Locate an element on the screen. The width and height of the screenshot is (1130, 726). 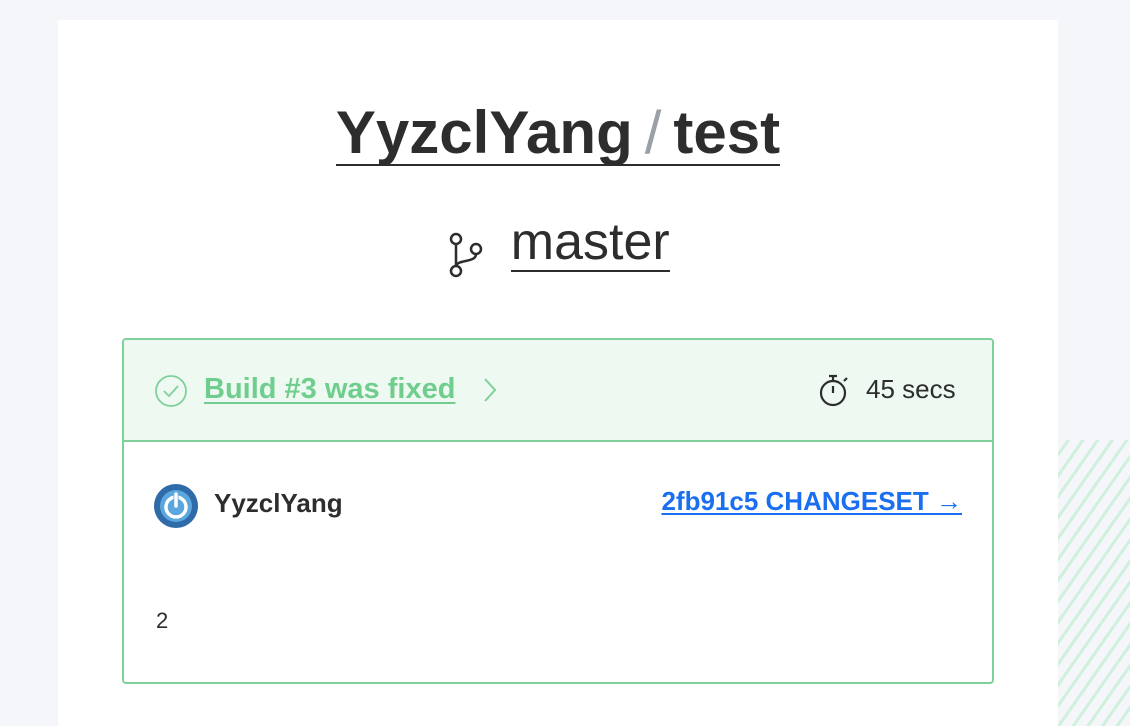
repo-title: YyzclYang / test is located at coordinates (558, 133).